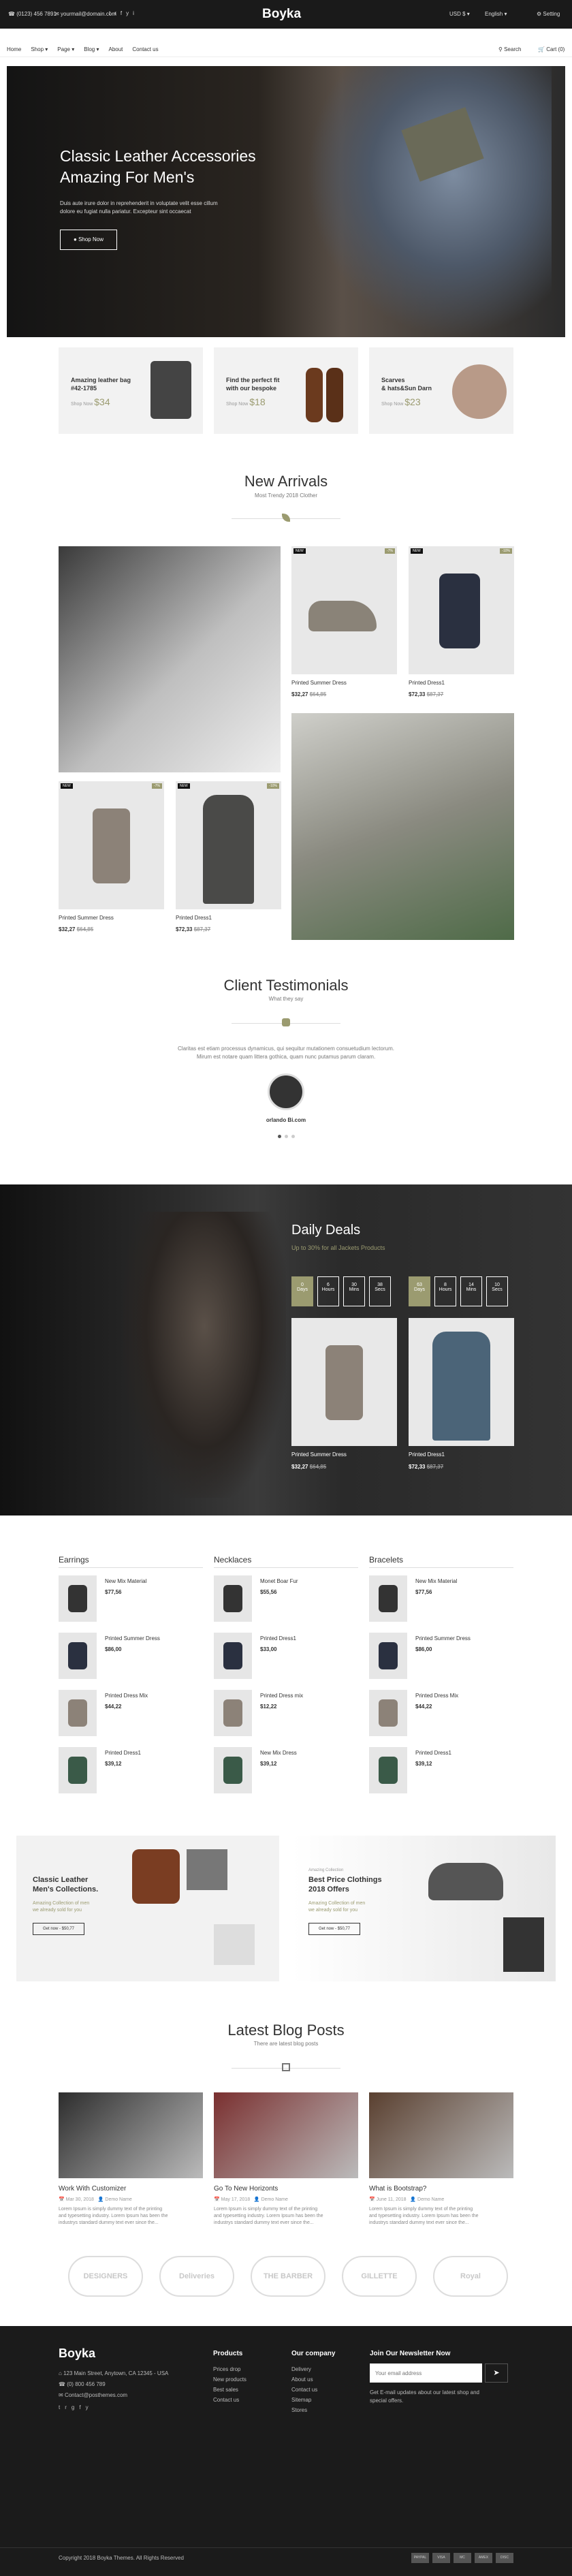 The height and width of the screenshot is (2576, 572). What do you see at coordinates (441, 2189) in the screenshot?
I see `blog-post-title: What is Bootstrap?` at bounding box center [441, 2189].